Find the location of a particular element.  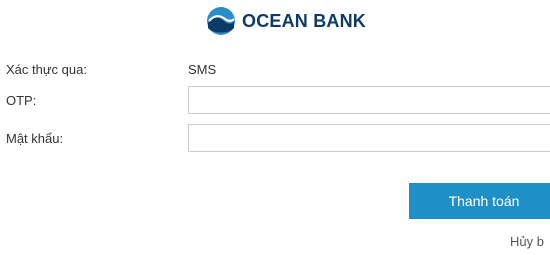

bank-name: OCEAN BANK is located at coordinates (304, 20).